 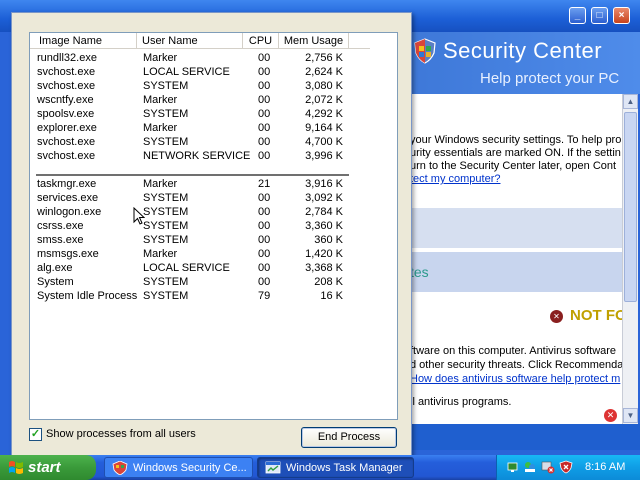 What do you see at coordinates (324, 198) in the screenshot?
I see `process-mem-usage: 3,092 K` at bounding box center [324, 198].